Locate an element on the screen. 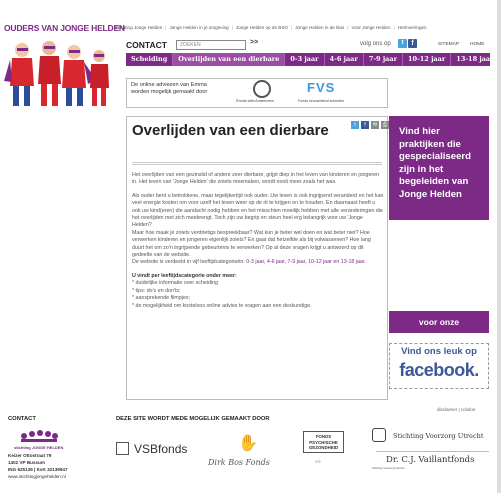 The height and width of the screenshot is (493, 501). dirk-bos-fonds-logo: Dirk Bos Fonds is located at coordinates (239, 462).